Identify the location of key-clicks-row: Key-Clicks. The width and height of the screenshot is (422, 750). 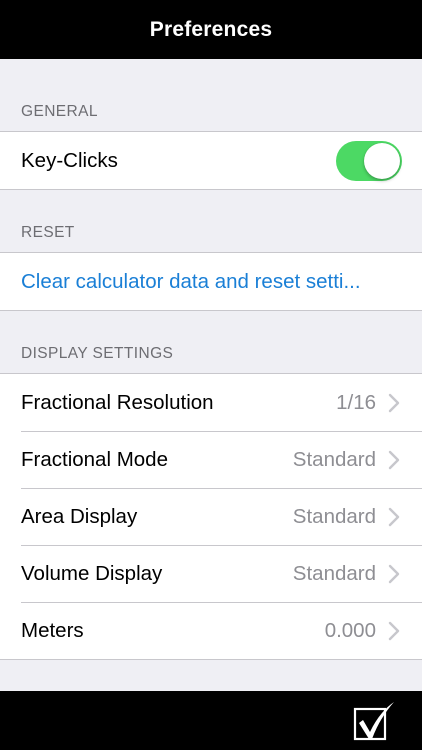
(211, 160).